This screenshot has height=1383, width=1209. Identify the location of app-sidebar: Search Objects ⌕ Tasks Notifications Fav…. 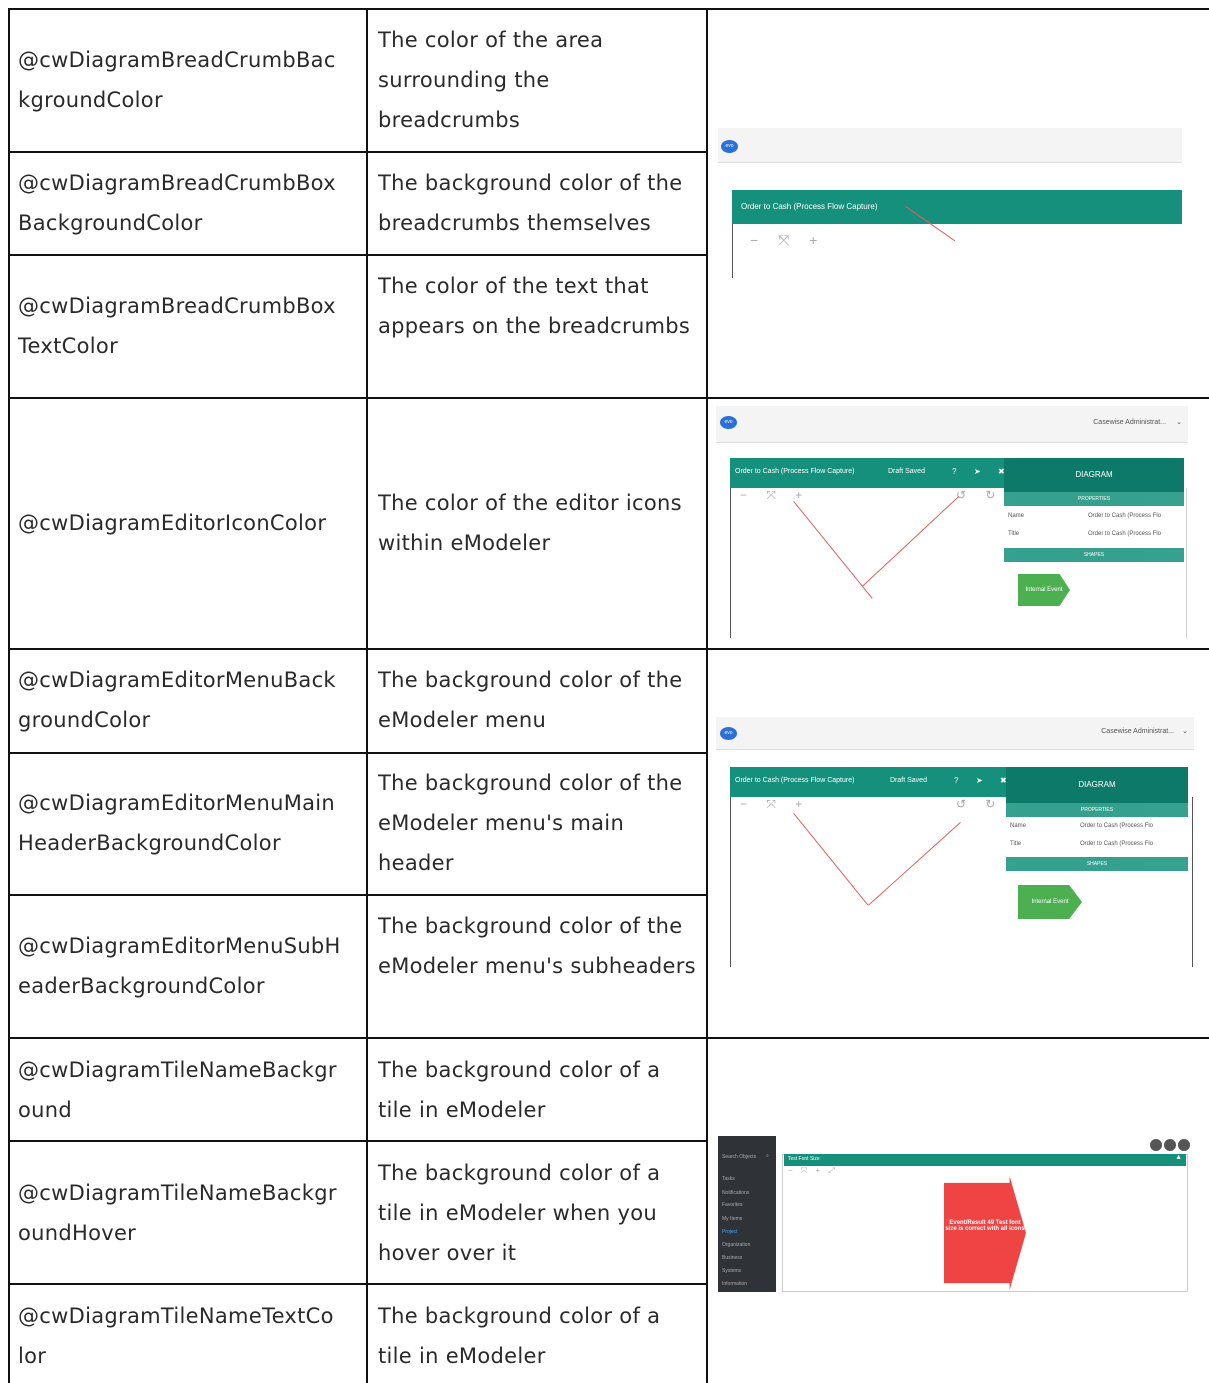
(747, 1214).